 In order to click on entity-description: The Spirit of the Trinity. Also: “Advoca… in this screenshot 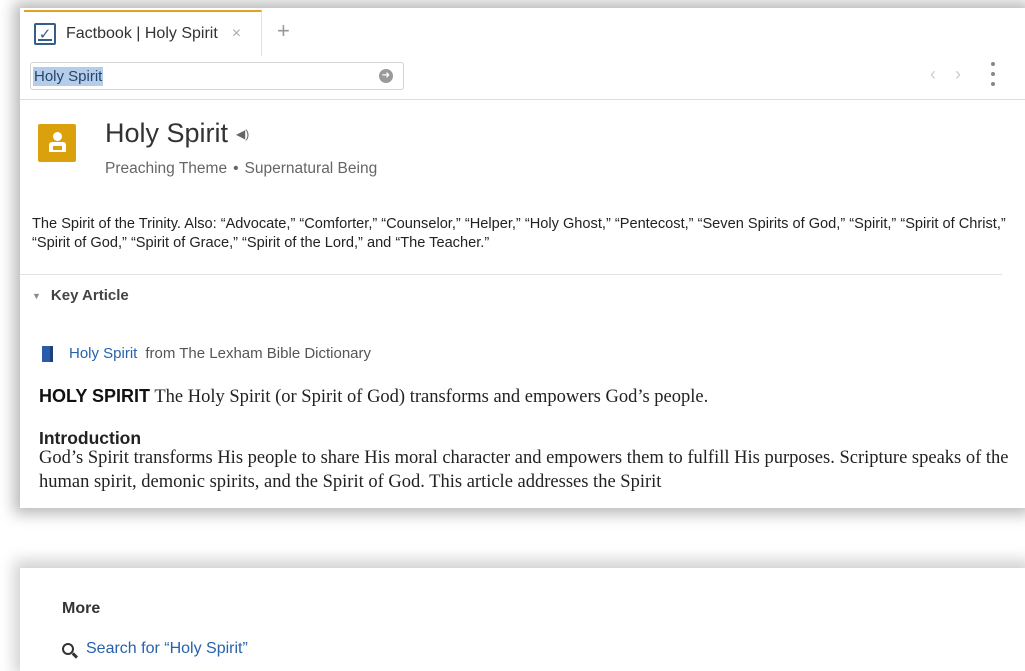, I will do `click(519, 233)`.